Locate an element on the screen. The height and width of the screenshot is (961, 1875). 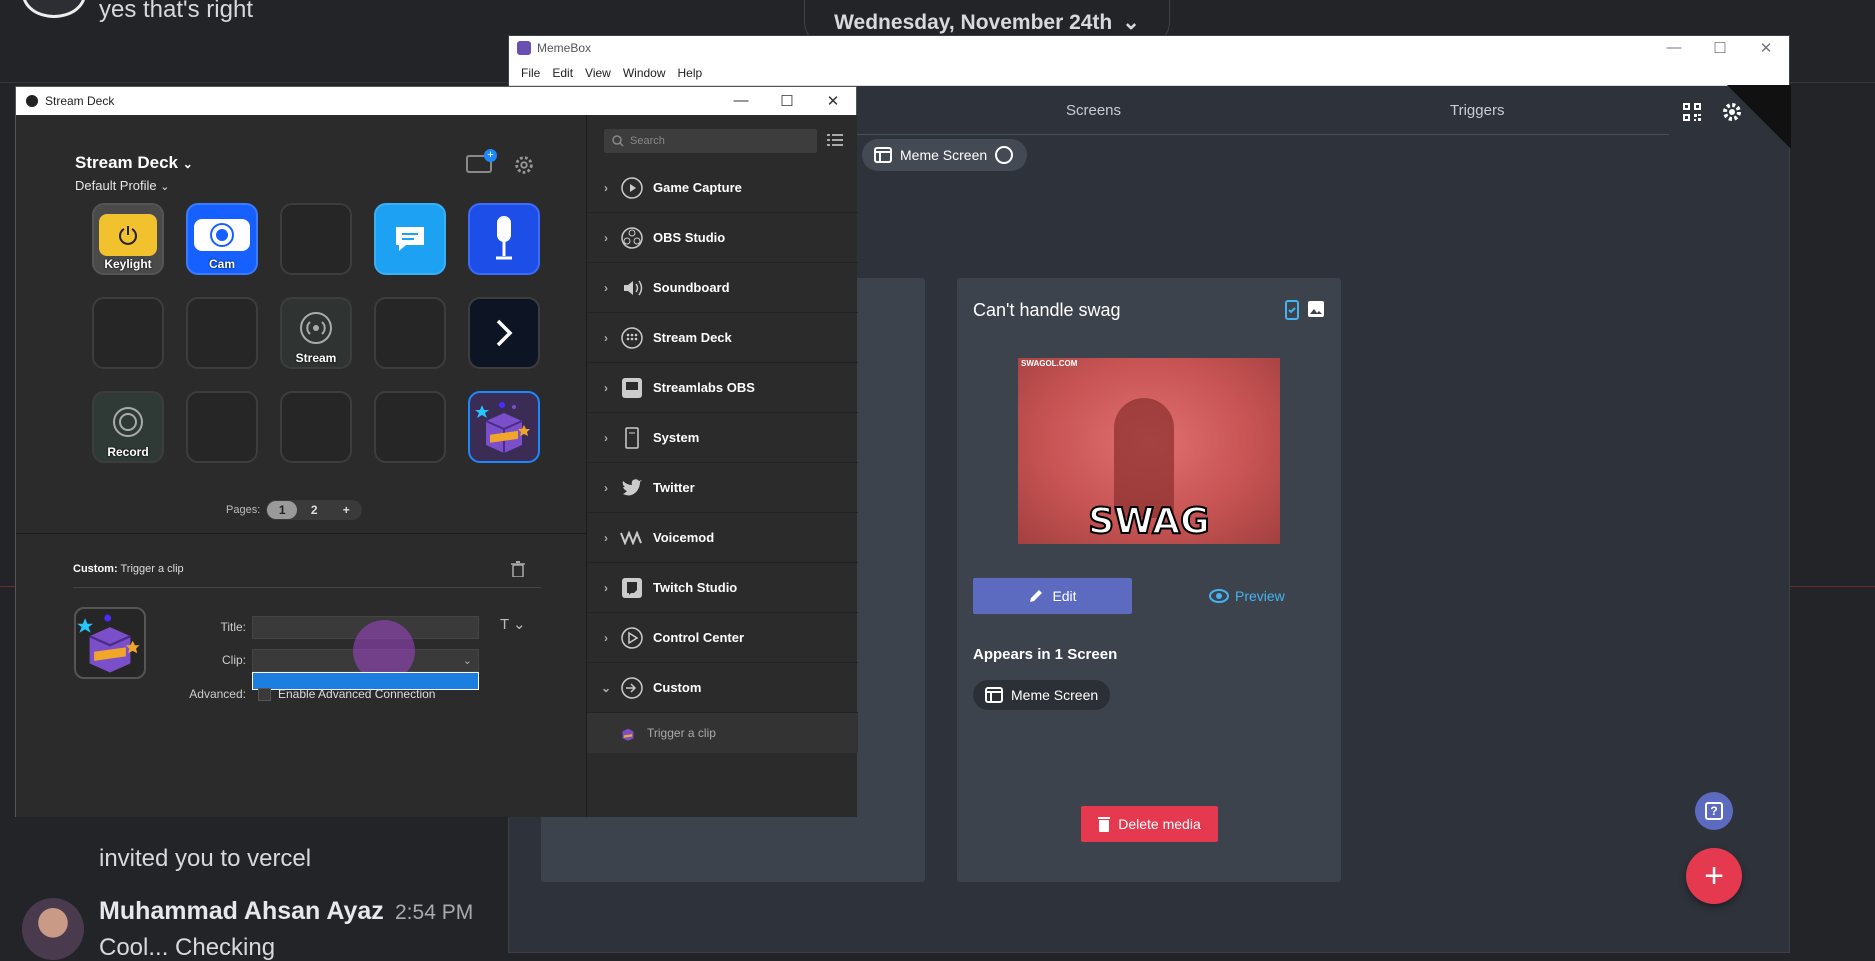
help-button: ? is located at coordinates (1714, 811).